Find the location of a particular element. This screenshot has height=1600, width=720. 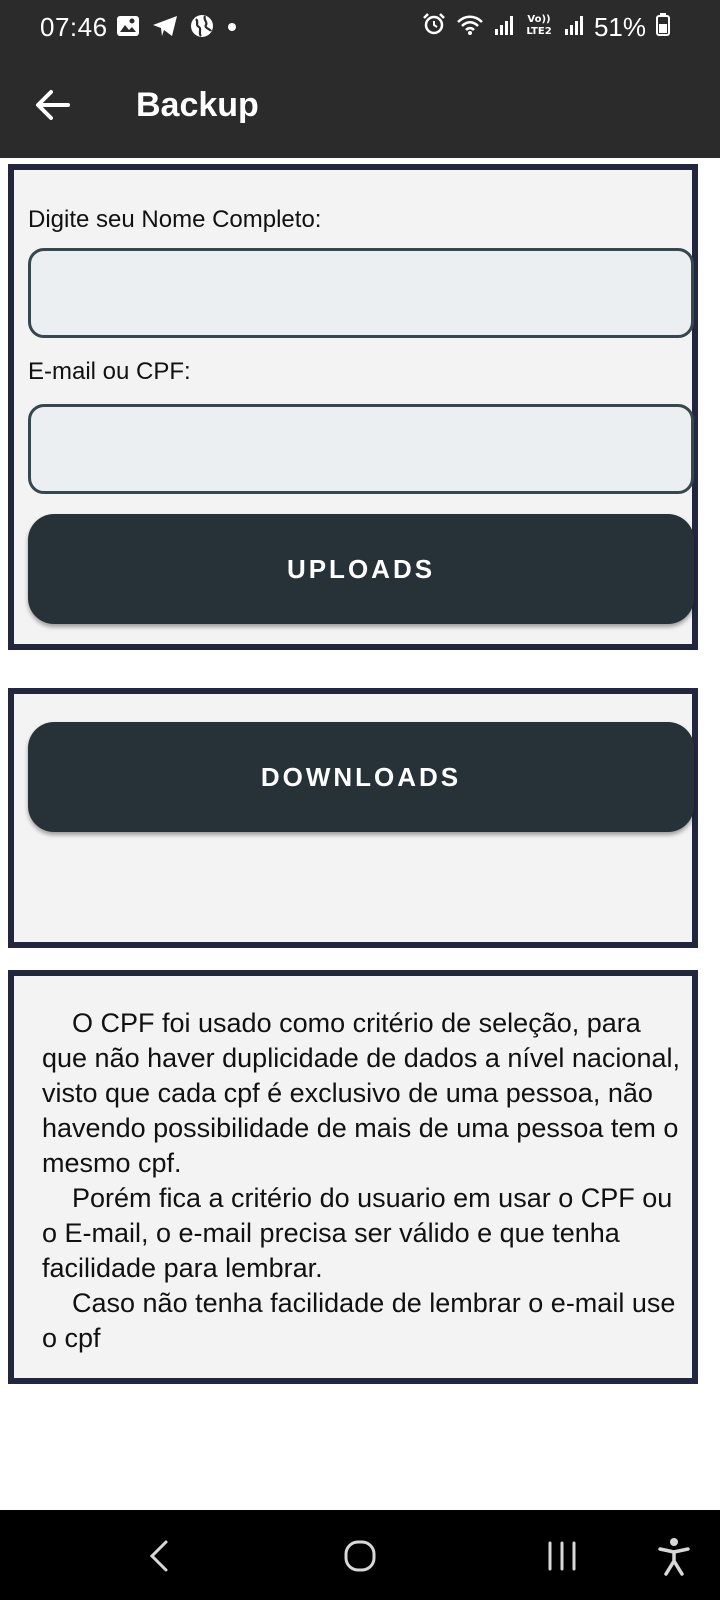

accessibility-icon is located at coordinates (674, 1557).